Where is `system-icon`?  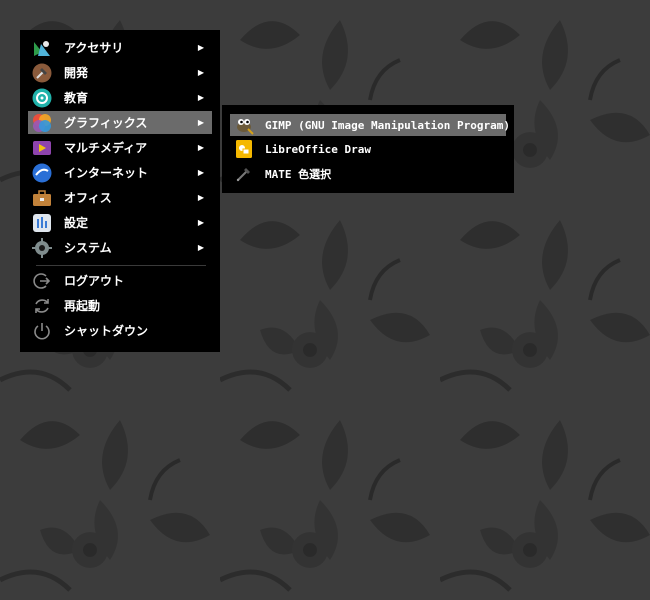
system-icon is located at coordinates (42, 247).